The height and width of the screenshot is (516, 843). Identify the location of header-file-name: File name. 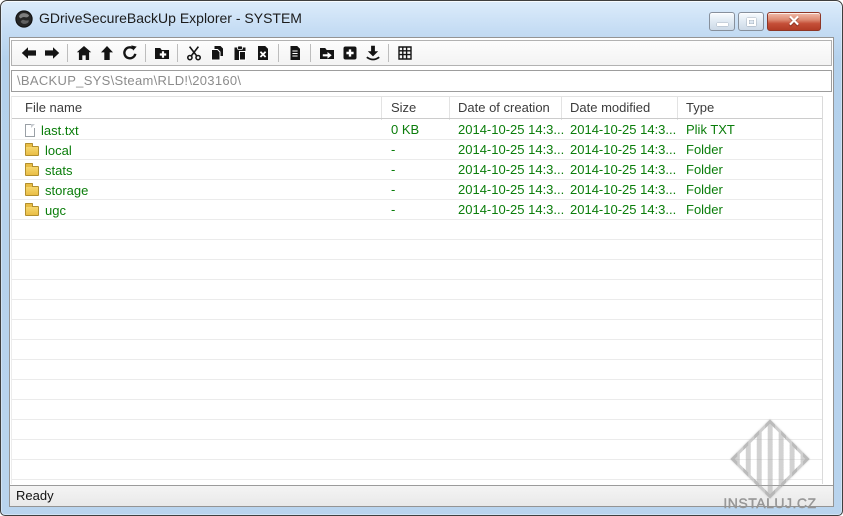
(53, 108).